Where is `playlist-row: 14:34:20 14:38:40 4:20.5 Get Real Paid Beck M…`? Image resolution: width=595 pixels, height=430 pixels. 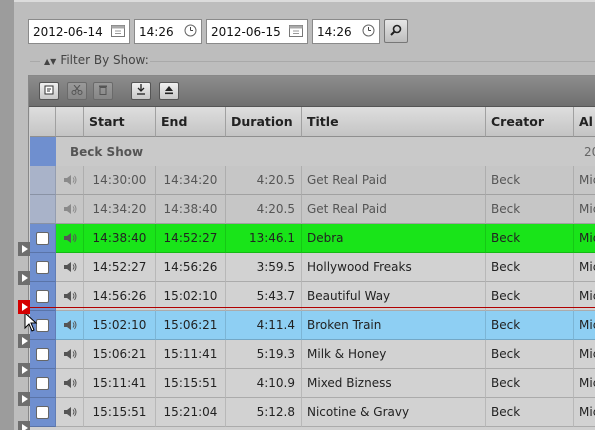 playlist-row: 14:34:20 14:38:40 4:20.5 Get Real Paid Beck M… is located at coordinates (312, 209).